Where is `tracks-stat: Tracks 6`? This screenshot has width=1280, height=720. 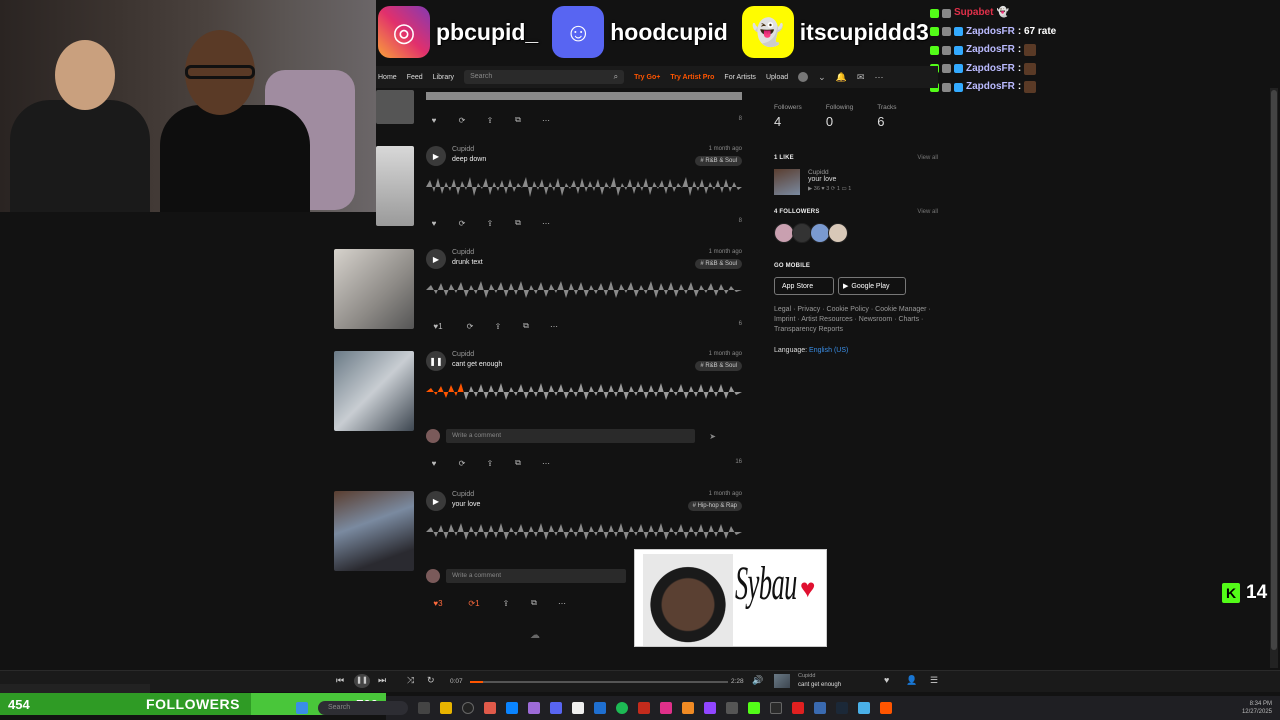
tracks-stat: Tracks 6 is located at coordinates (886, 116).